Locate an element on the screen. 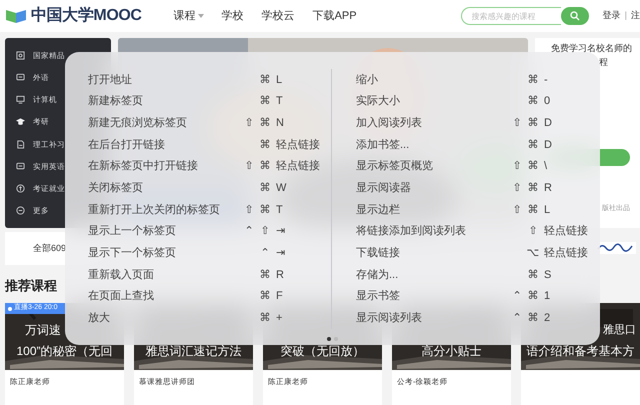 The height and width of the screenshot is (405, 640). shortcut-label: 在页面上查找 is located at coordinates (121, 296).